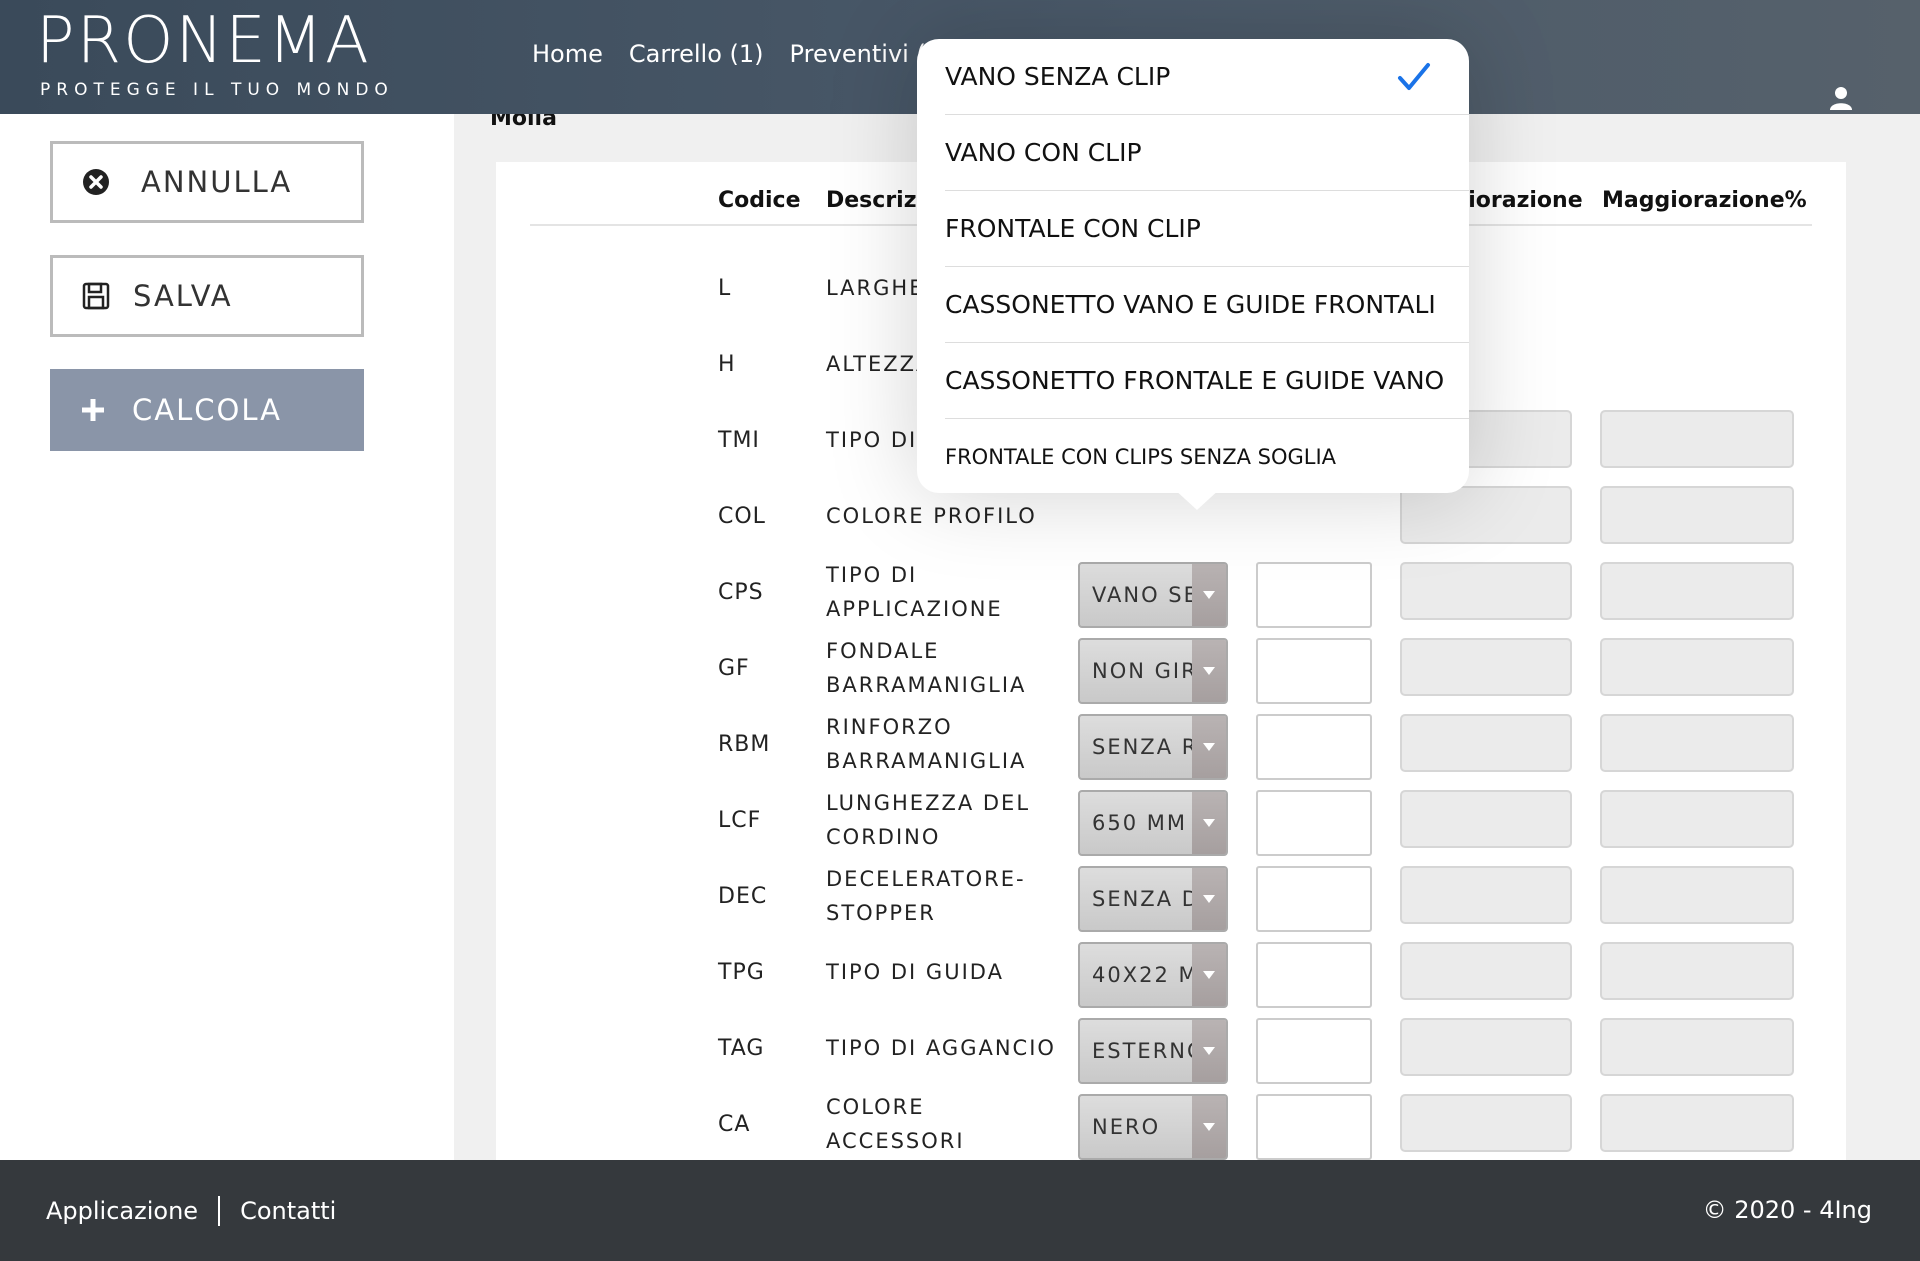 The height and width of the screenshot is (1261, 1920). What do you see at coordinates (1207, 77) in the screenshot?
I see `dropdown-option: VANO SENZA CLIP` at bounding box center [1207, 77].